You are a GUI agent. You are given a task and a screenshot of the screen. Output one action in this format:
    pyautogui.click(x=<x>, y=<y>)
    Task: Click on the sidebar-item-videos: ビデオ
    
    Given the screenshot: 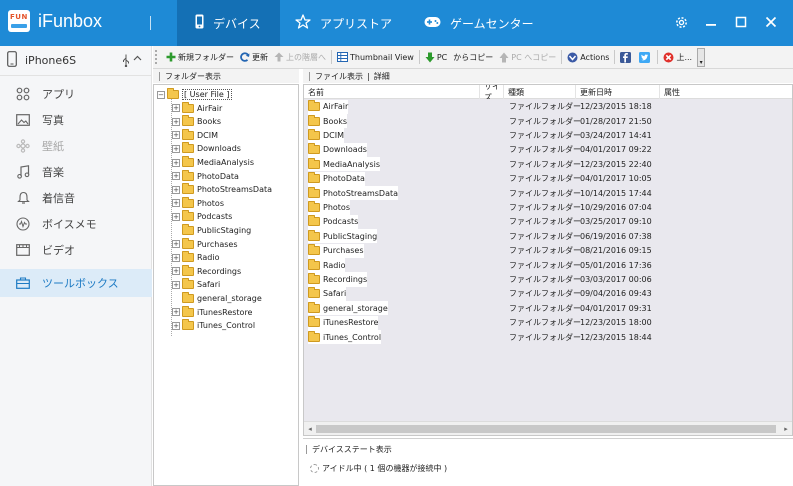 What is the action you would take?
    pyautogui.click(x=76, y=250)
    